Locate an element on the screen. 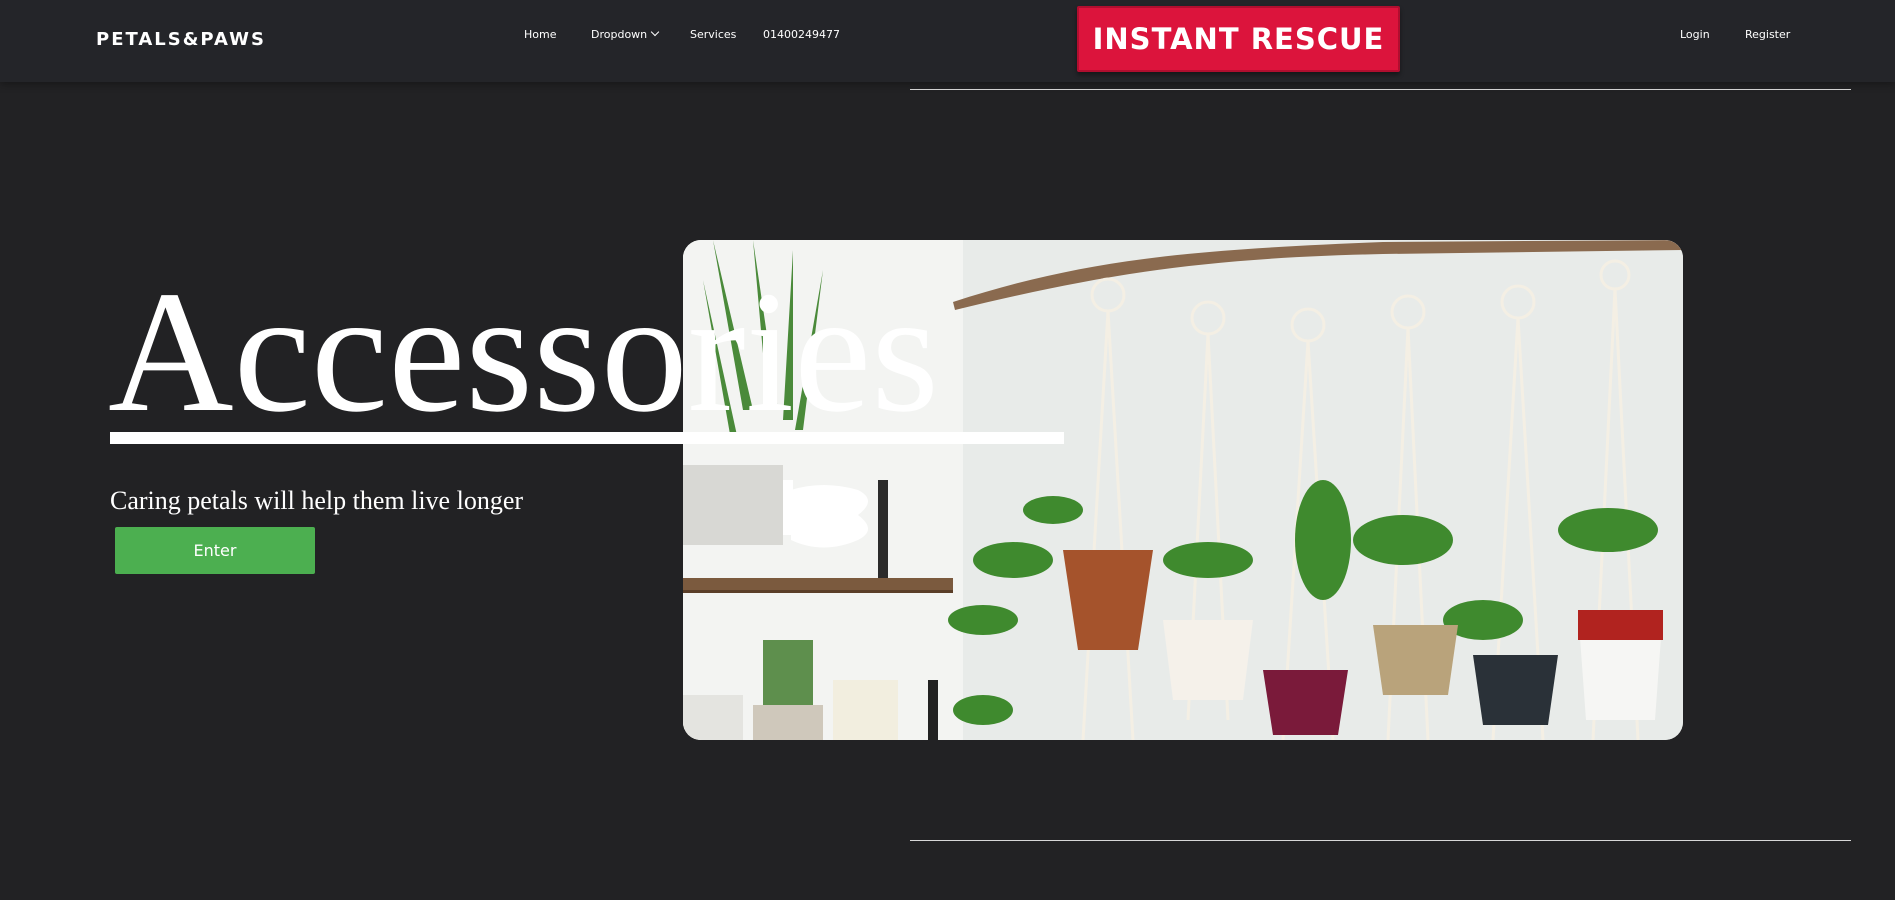  enter-button: Enter is located at coordinates (215, 550).